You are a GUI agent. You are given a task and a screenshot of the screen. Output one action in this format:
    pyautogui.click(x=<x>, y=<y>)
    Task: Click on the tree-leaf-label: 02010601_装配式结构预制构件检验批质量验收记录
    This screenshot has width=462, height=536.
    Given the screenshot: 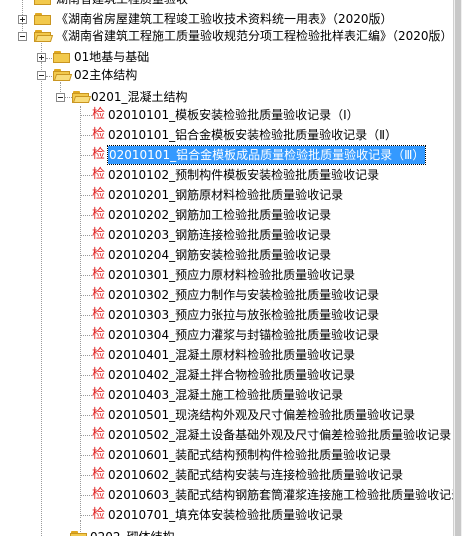 What is the action you would take?
    pyautogui.click(x=250, y=455)
    